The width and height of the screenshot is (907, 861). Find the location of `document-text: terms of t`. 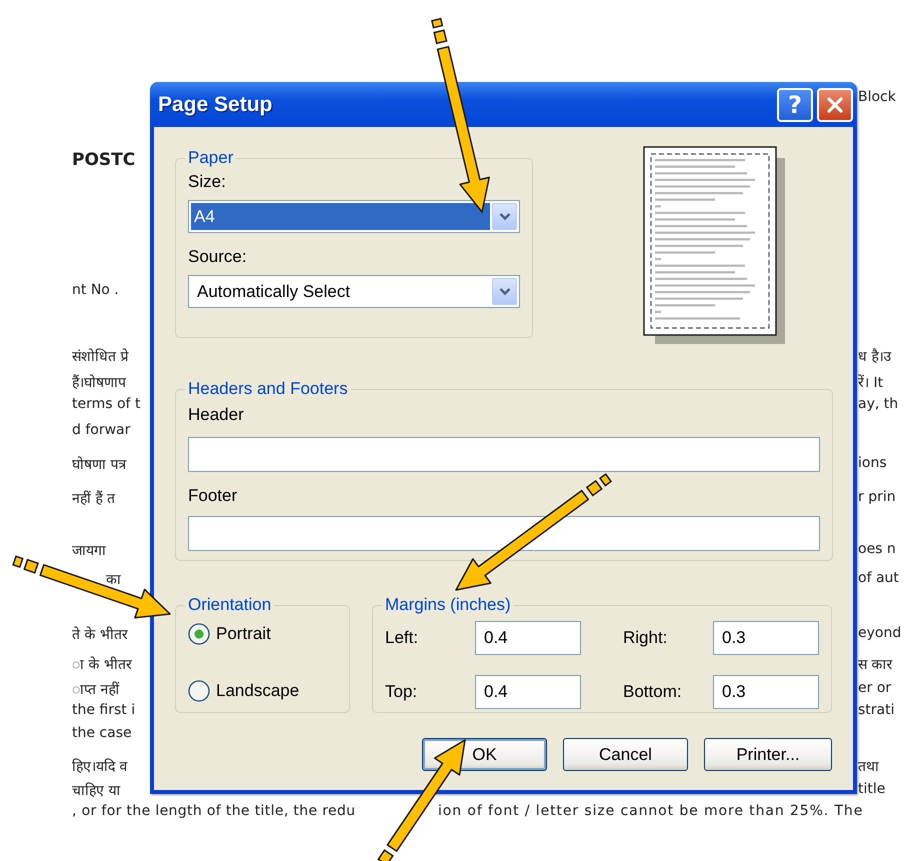

document-text: terms of t is located at coordinates (107, 404).